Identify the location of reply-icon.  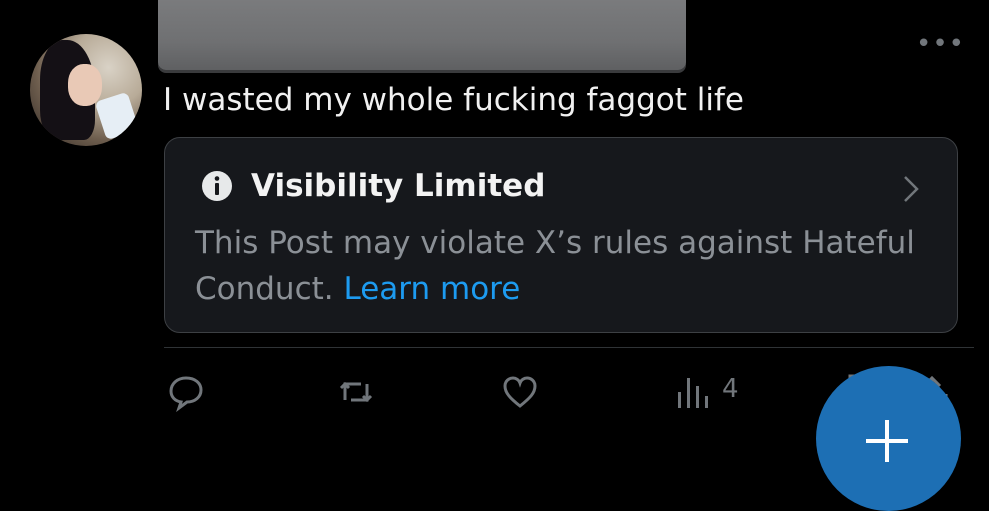
(186, 392).